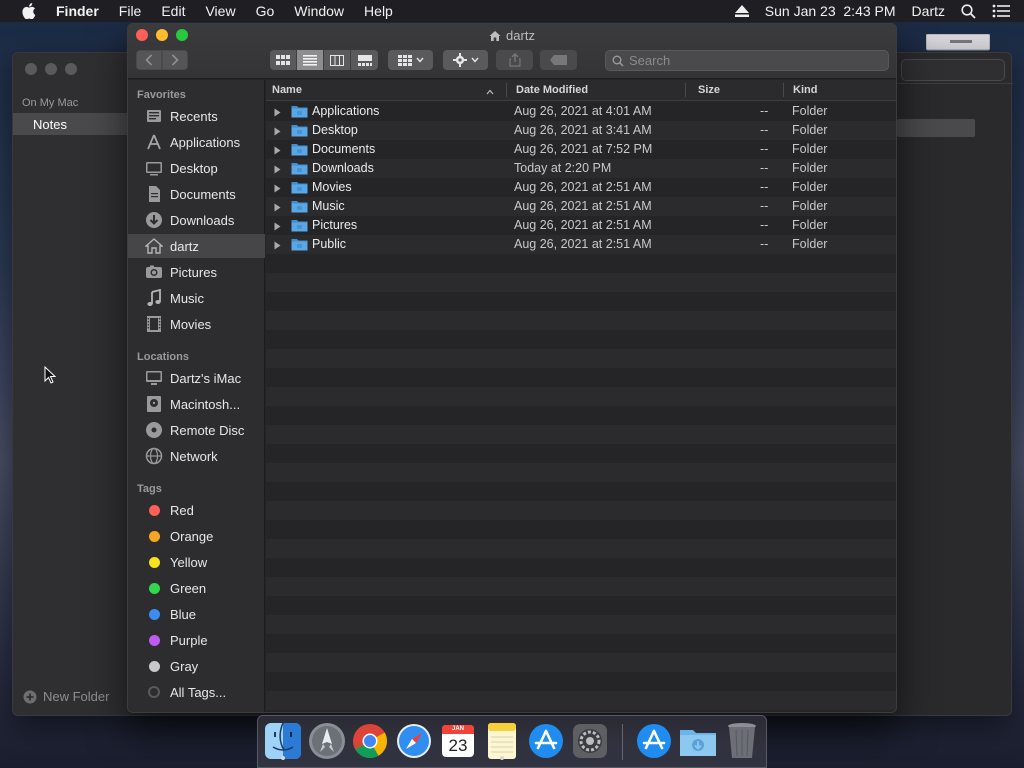  I want to click on sidebar-item-remote-disc: Remote Disc, so click(196, 430).